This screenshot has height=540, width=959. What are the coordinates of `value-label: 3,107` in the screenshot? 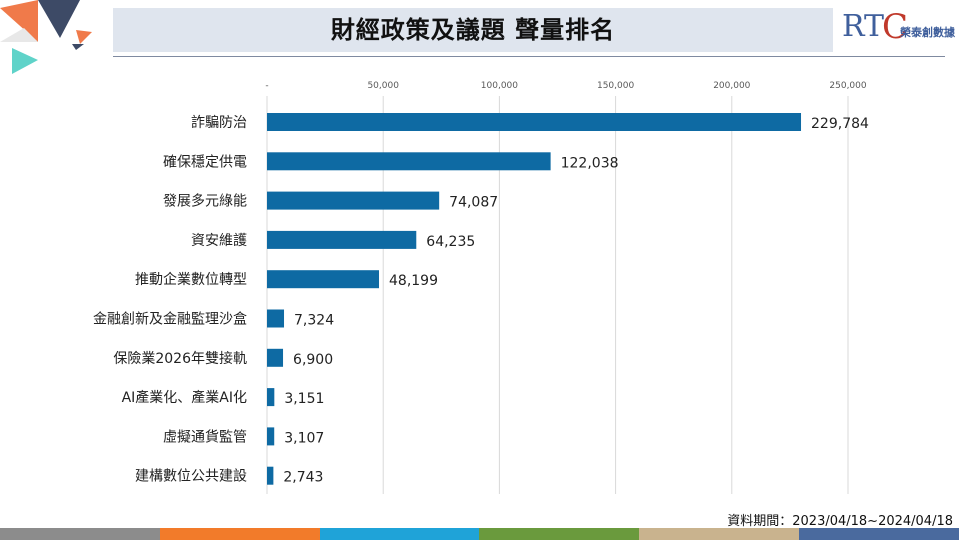 It's located at (304, 438).